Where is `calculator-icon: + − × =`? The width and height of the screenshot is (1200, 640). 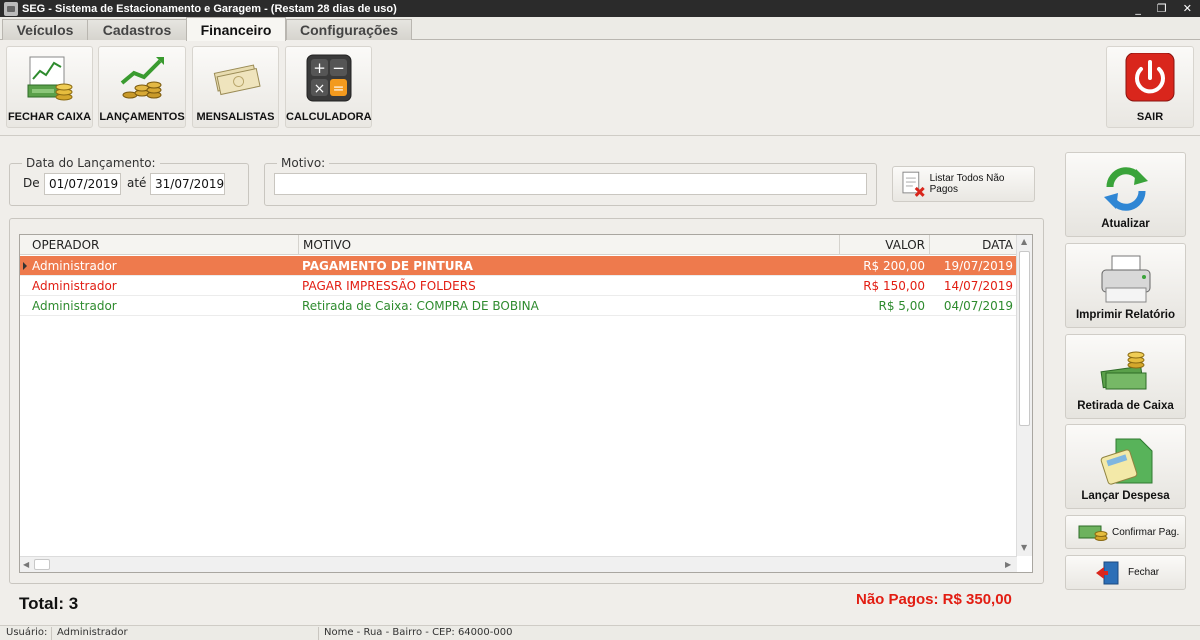 calculator-icon: + − × = is located at coordinates (328, 78).